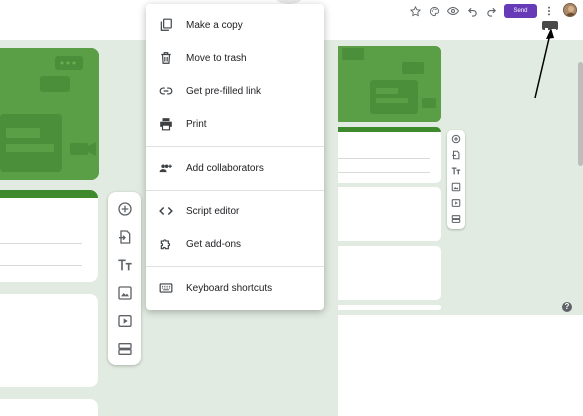  Describe the element at coordinates (580, 114) in the screenshot. I see `scrollbar` at that location.